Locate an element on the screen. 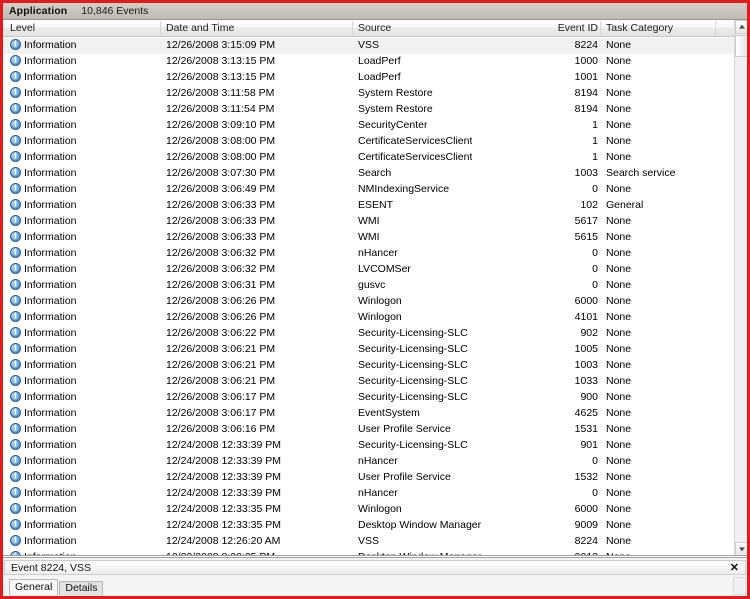 The height and width of the screenshot is (599, 750). detail-scrollbar is located at coordinates (739, 586).